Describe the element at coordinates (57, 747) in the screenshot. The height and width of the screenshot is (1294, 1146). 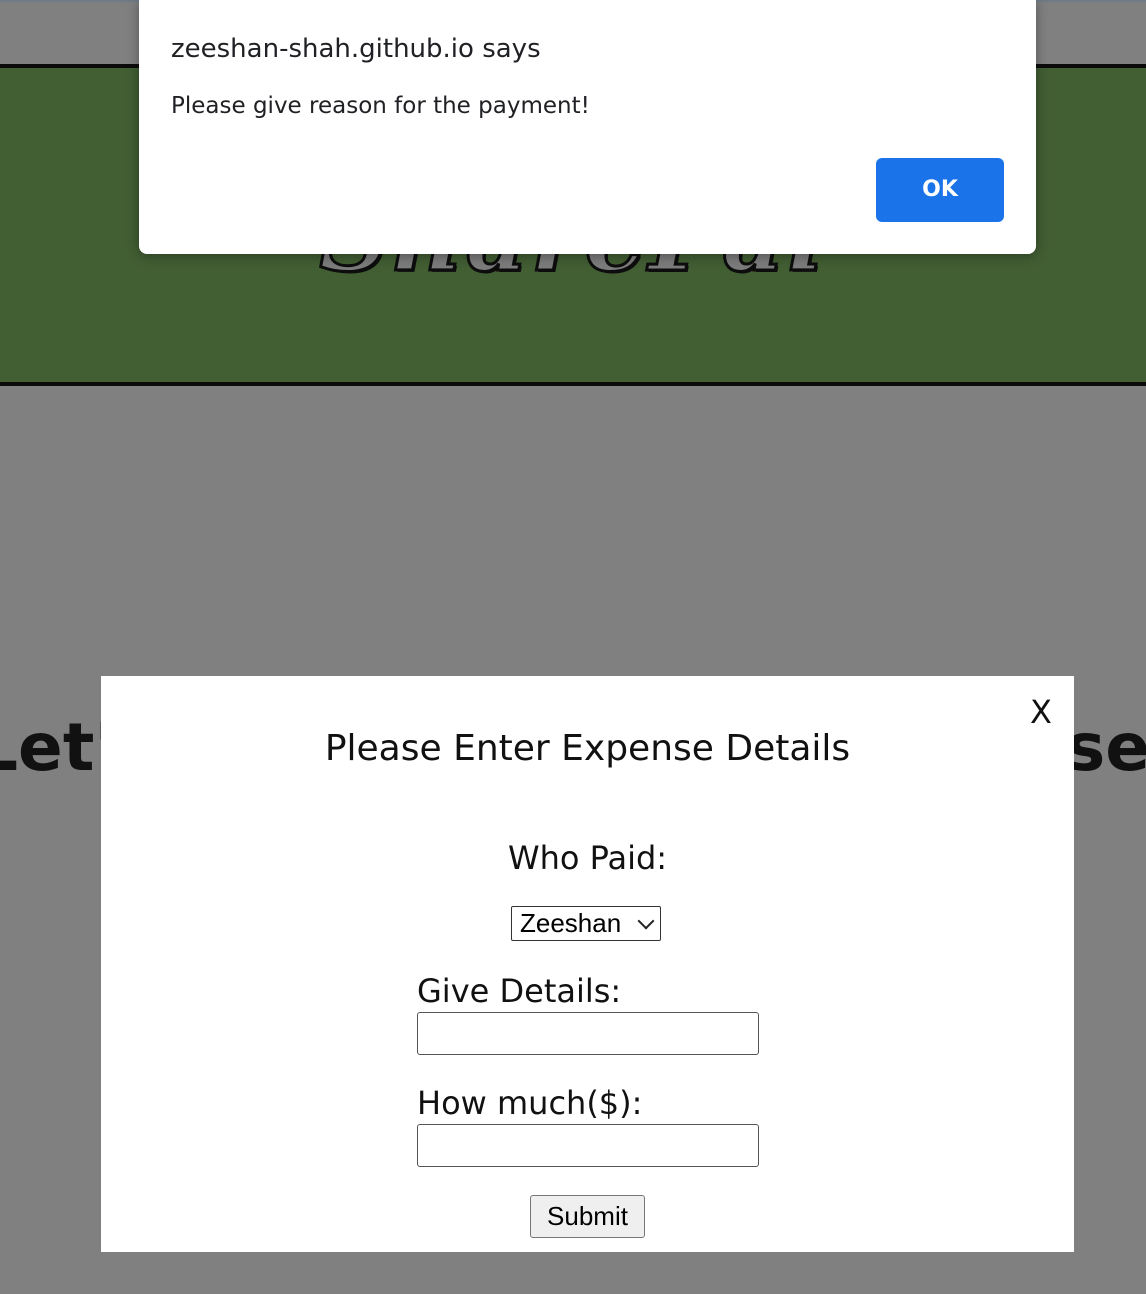
I see `background-heading-left: Let'` at that location.